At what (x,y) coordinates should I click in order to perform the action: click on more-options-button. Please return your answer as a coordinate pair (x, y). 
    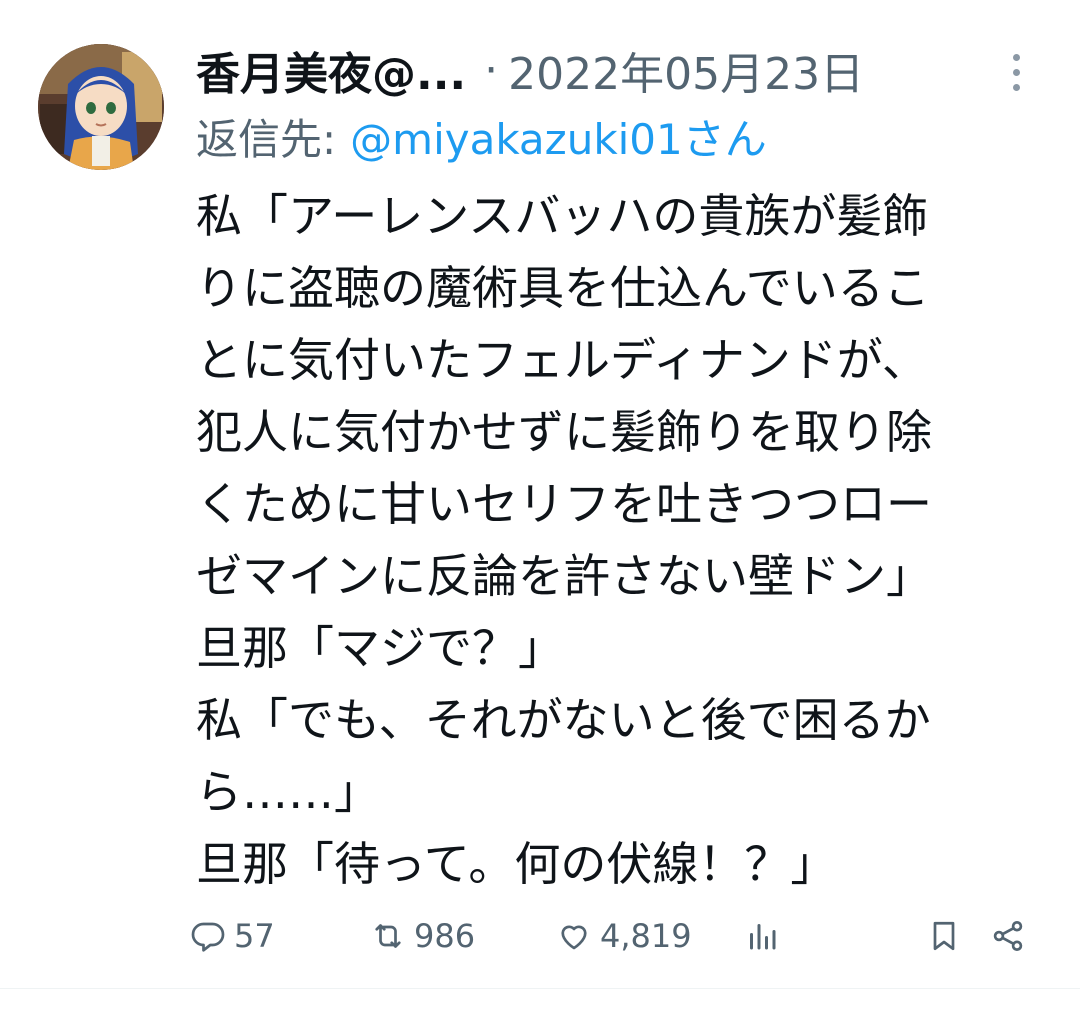
    Looking at the image, I should click on (1016, 72).